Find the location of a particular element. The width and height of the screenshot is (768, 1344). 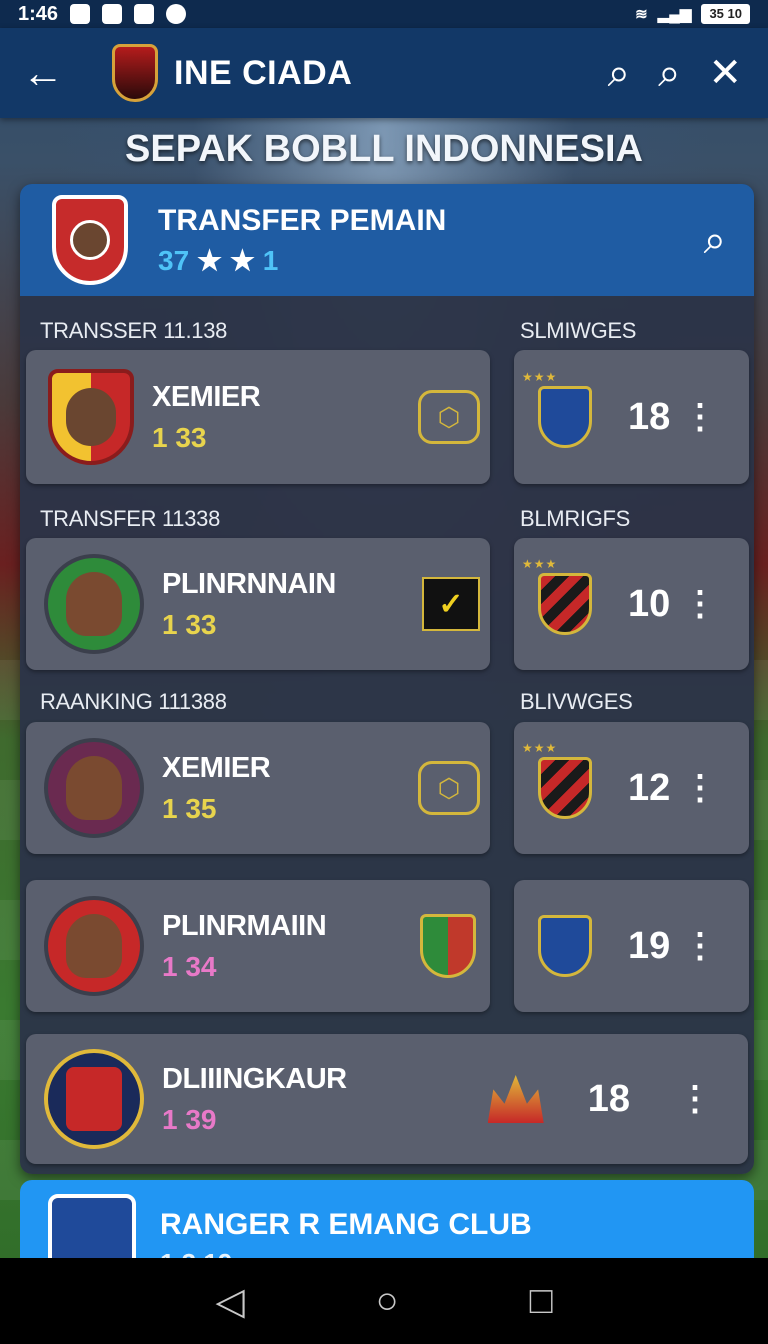

club-badge-icon is located at coordinates (94, 1099).